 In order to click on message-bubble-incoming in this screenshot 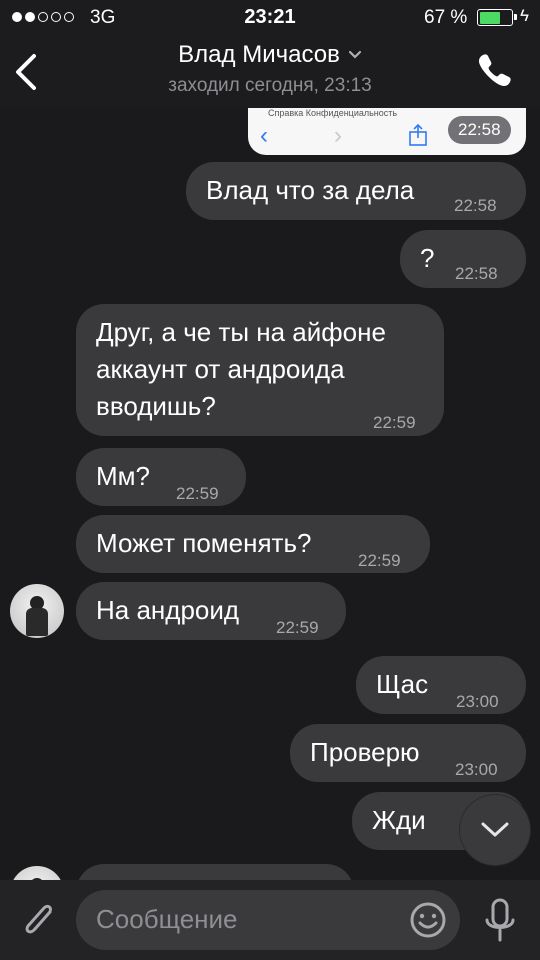, I will do `click(215, 872)`.